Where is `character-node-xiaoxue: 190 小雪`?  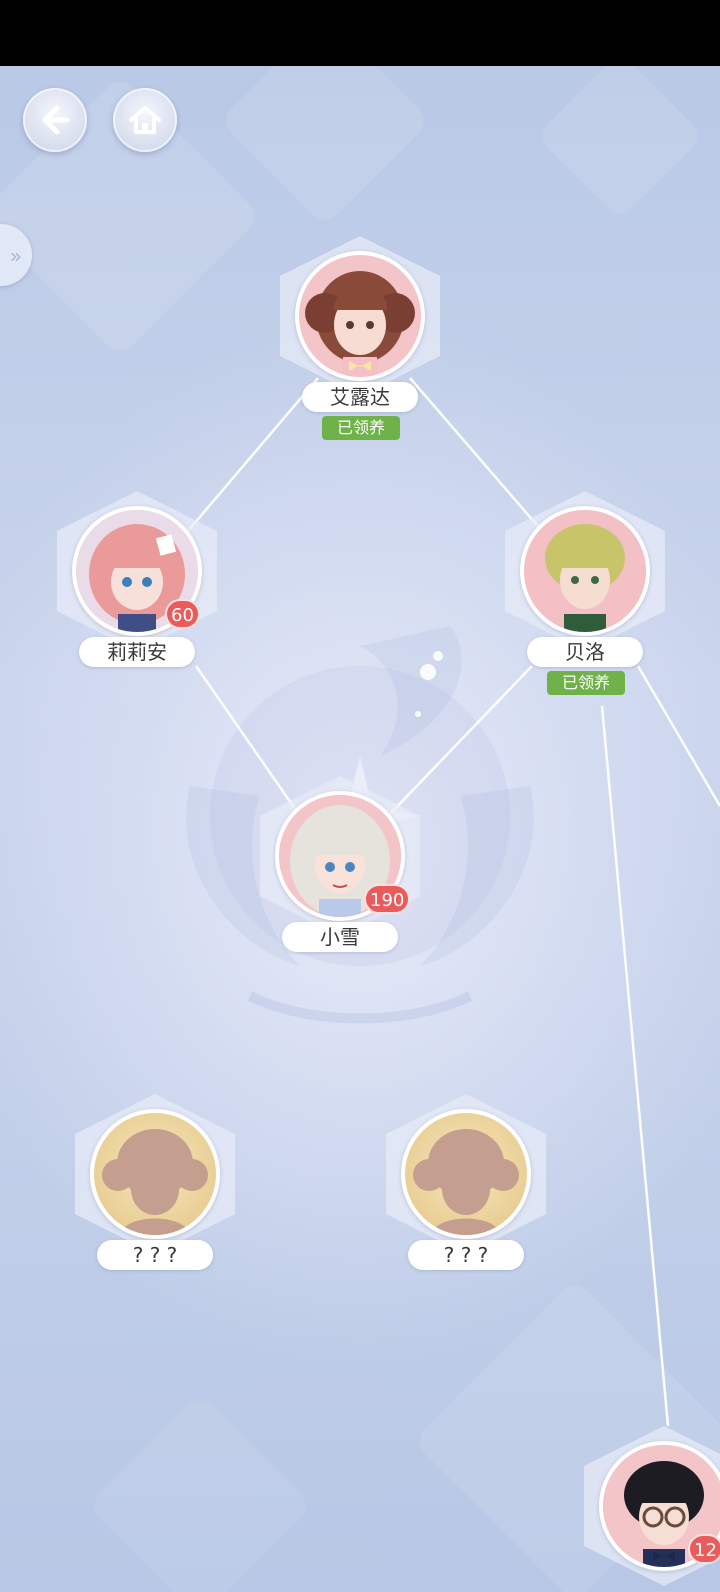
character-node-xiaoxue: 190 小雪 is located at coordinates (340, 891).